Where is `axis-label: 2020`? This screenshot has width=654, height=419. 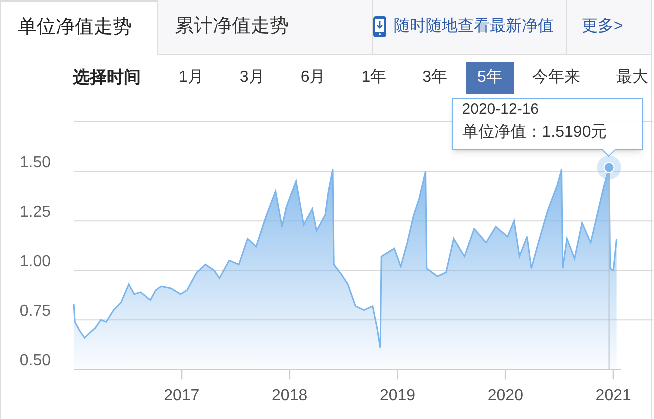
axis-label: 2020 is located at coordinates (506, 396).